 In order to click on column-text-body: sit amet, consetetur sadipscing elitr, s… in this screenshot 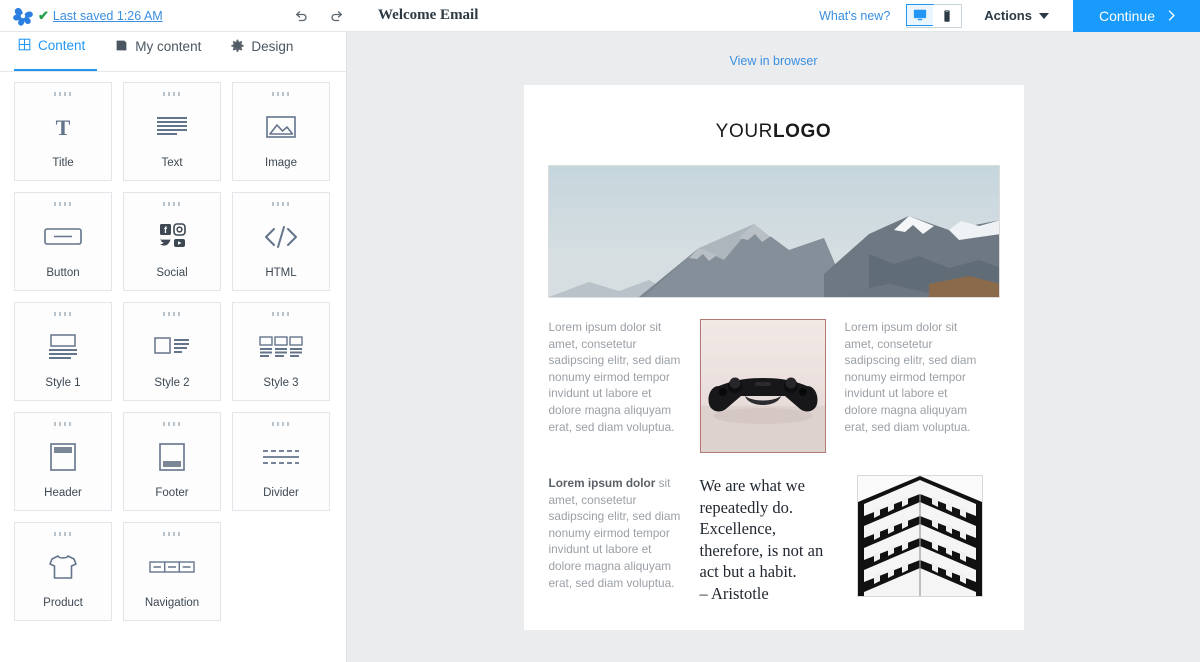, I will do `click(614, 533)`.